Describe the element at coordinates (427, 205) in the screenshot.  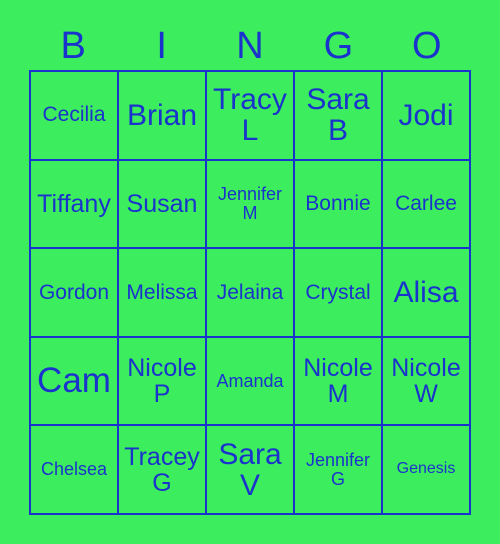
I see `bingo-cell: Carlee` at that location.